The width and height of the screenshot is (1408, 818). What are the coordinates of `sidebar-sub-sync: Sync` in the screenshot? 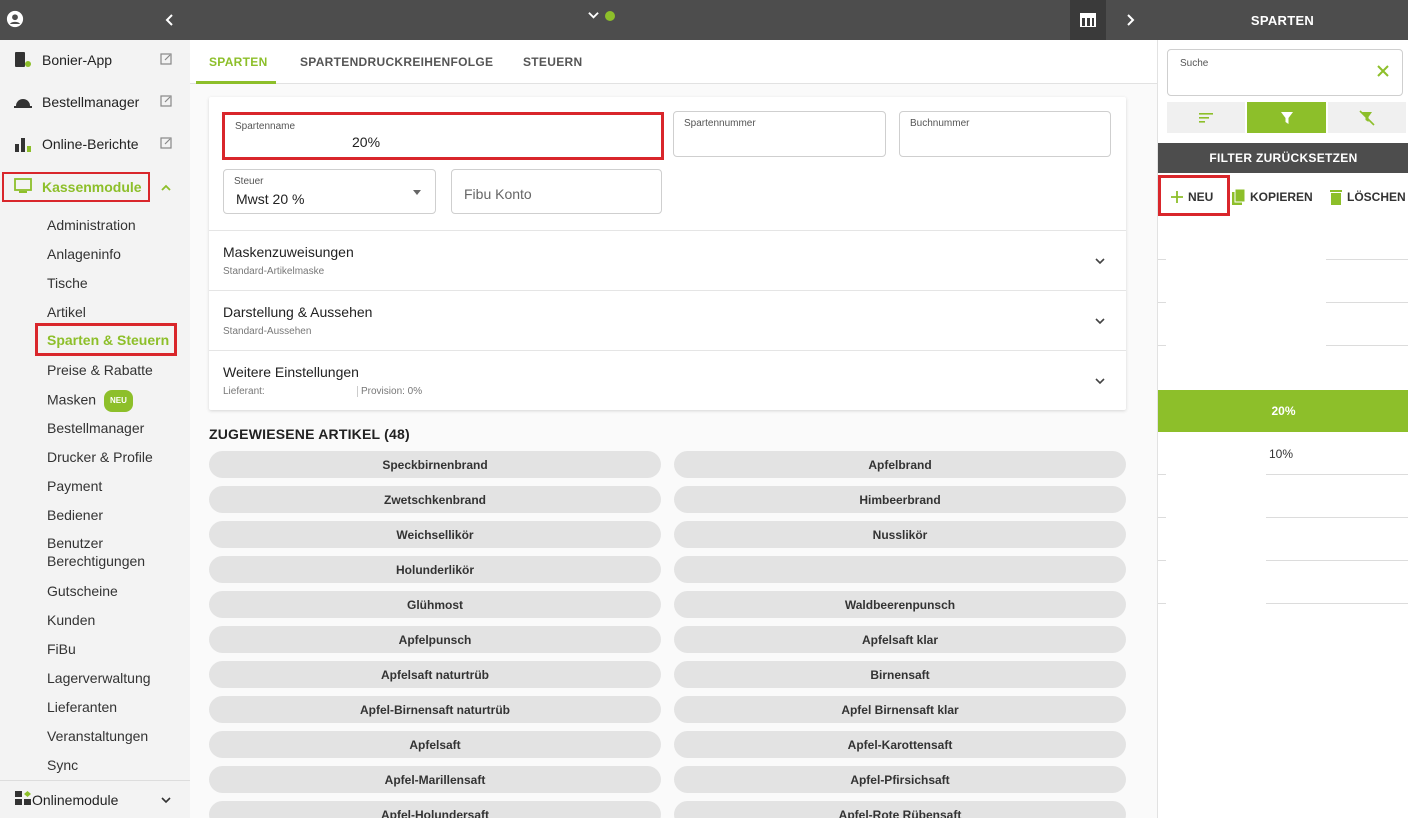 It's located at (62, 765).